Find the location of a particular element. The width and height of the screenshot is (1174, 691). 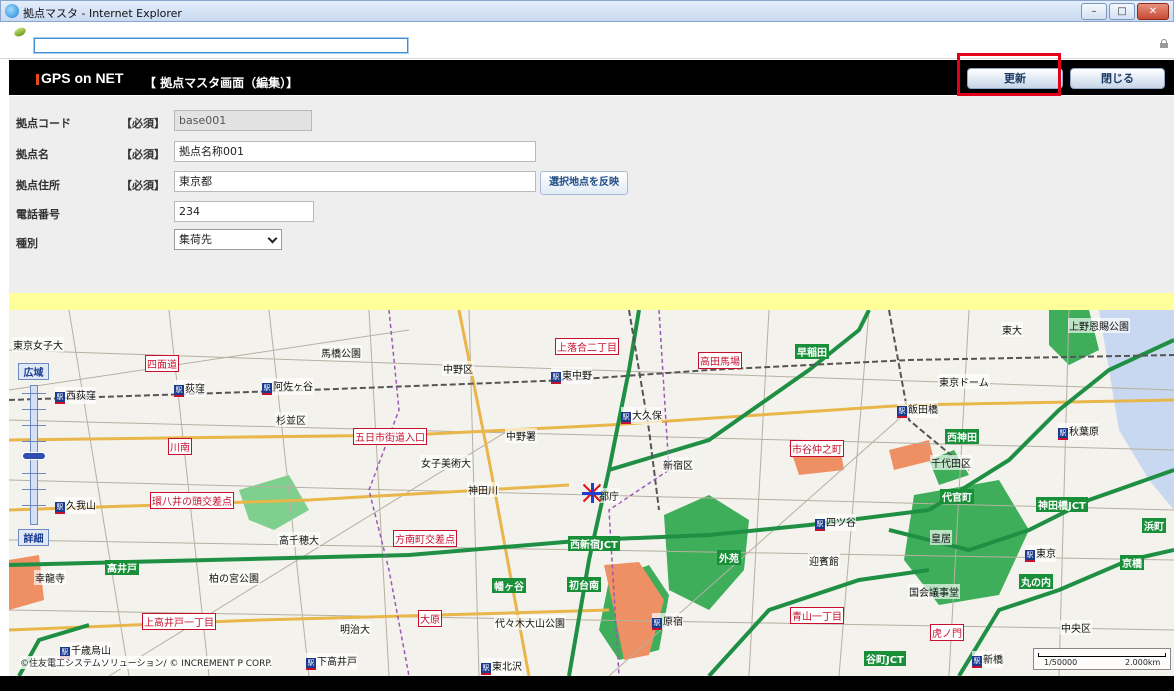

map-label: 馬橋公園 is located at coordinates (341, 352).